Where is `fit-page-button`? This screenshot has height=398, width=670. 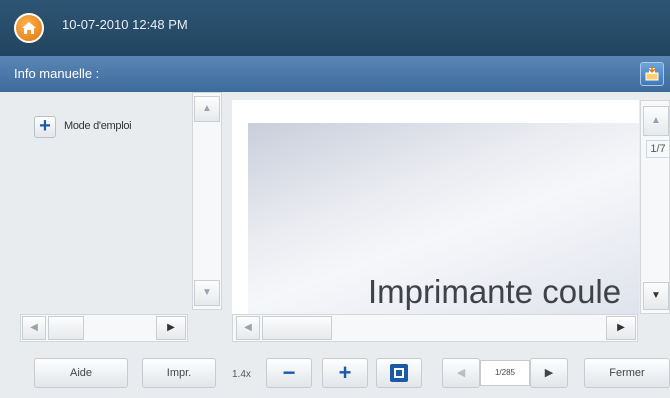 fit-page-button is located at coordinates (399, 373).